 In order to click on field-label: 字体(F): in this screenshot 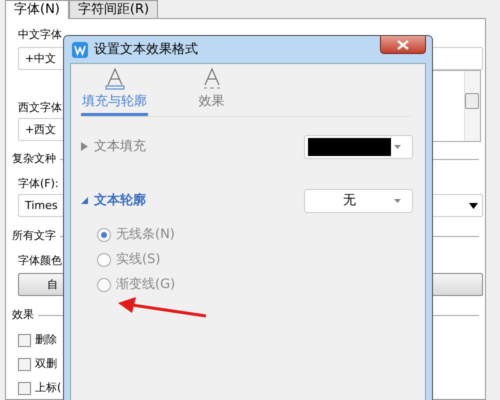, I will do `click(38, 184)`.